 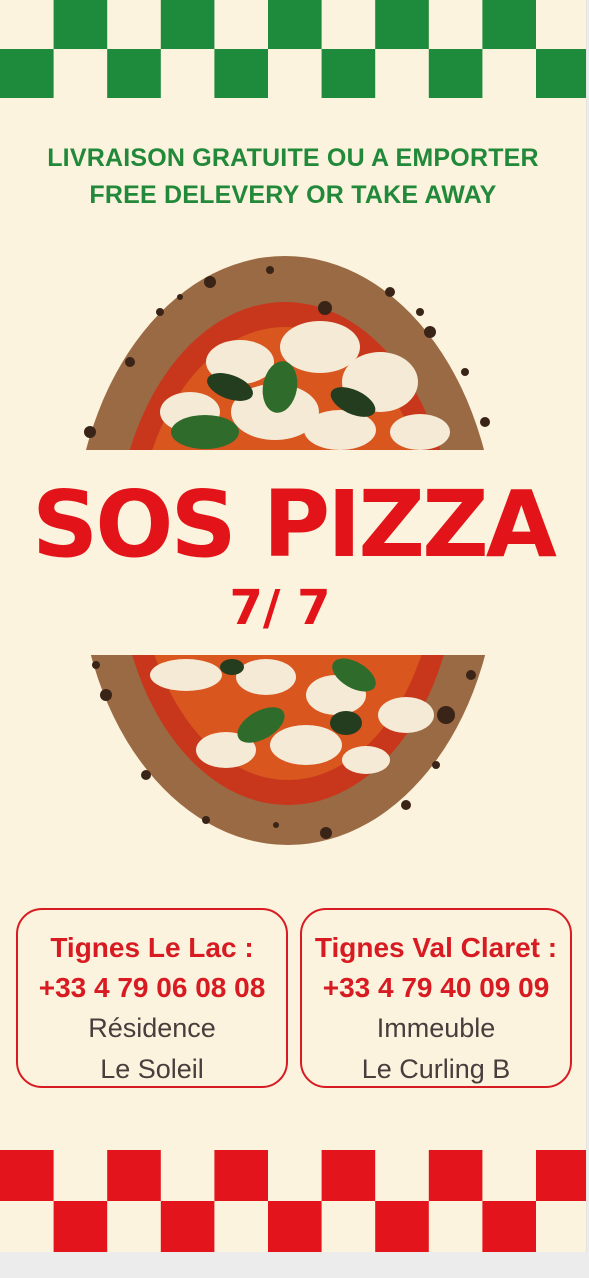 What do you see at coordinates (293, 1201) in the screenshot?
I see `red-checker-banner` at bounding box center [293, 1201].